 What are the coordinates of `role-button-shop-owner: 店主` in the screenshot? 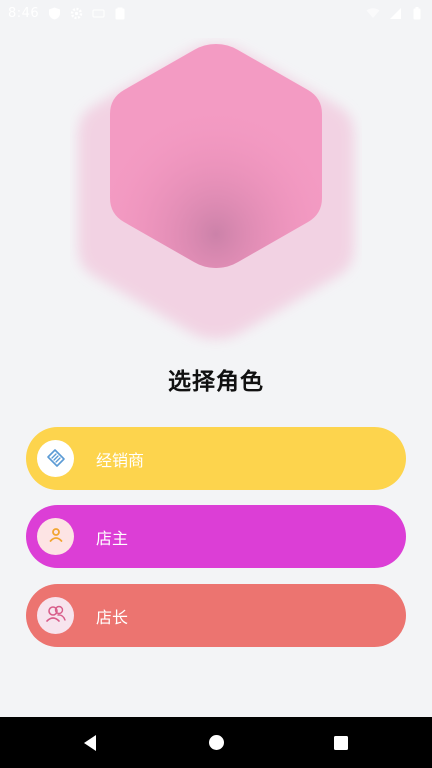 It's located at (216, 536).